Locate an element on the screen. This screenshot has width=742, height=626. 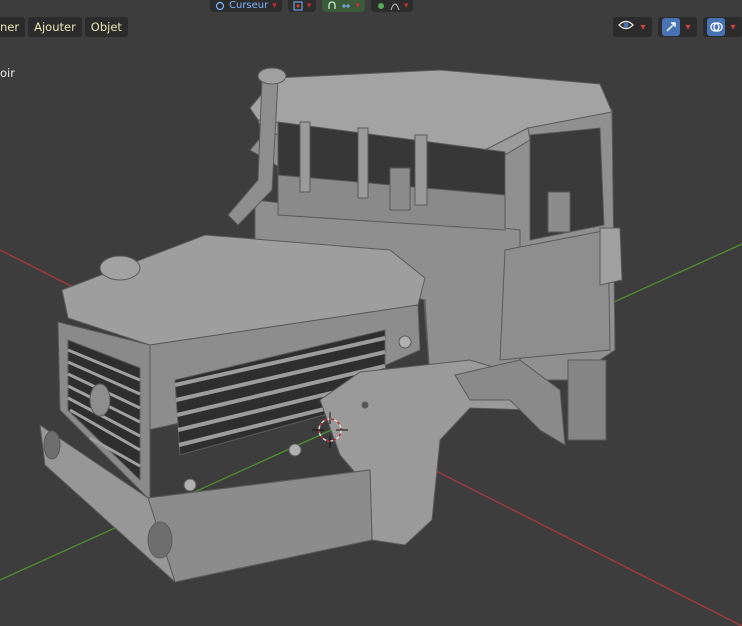
gizmo-dropdown: ▾ is located at coordinates (677, 27).